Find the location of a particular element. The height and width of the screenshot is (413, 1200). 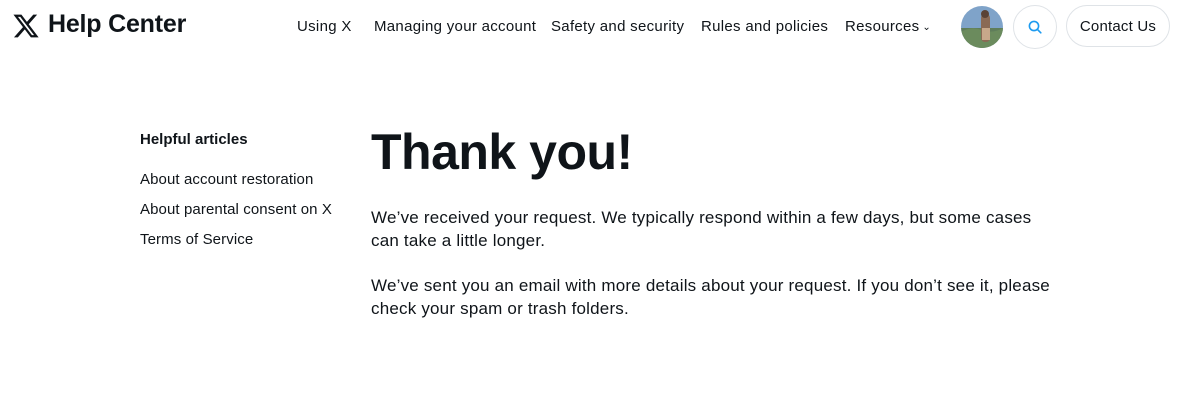

search-button is located at coordinates (1035, 27).